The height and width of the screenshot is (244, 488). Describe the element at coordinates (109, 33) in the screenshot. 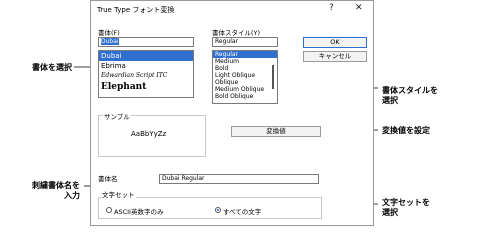

I see `font-label: 書体(F)` at that location.